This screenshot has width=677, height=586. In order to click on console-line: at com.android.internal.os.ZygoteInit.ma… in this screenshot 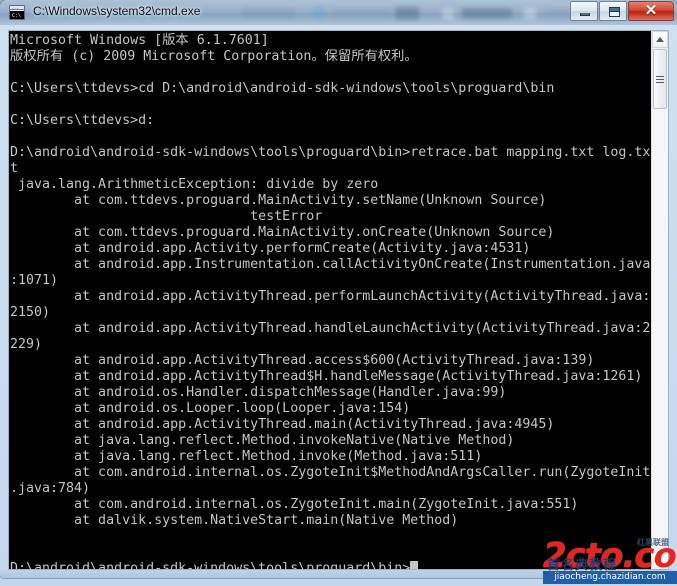, I will do `click(294, 504)`.